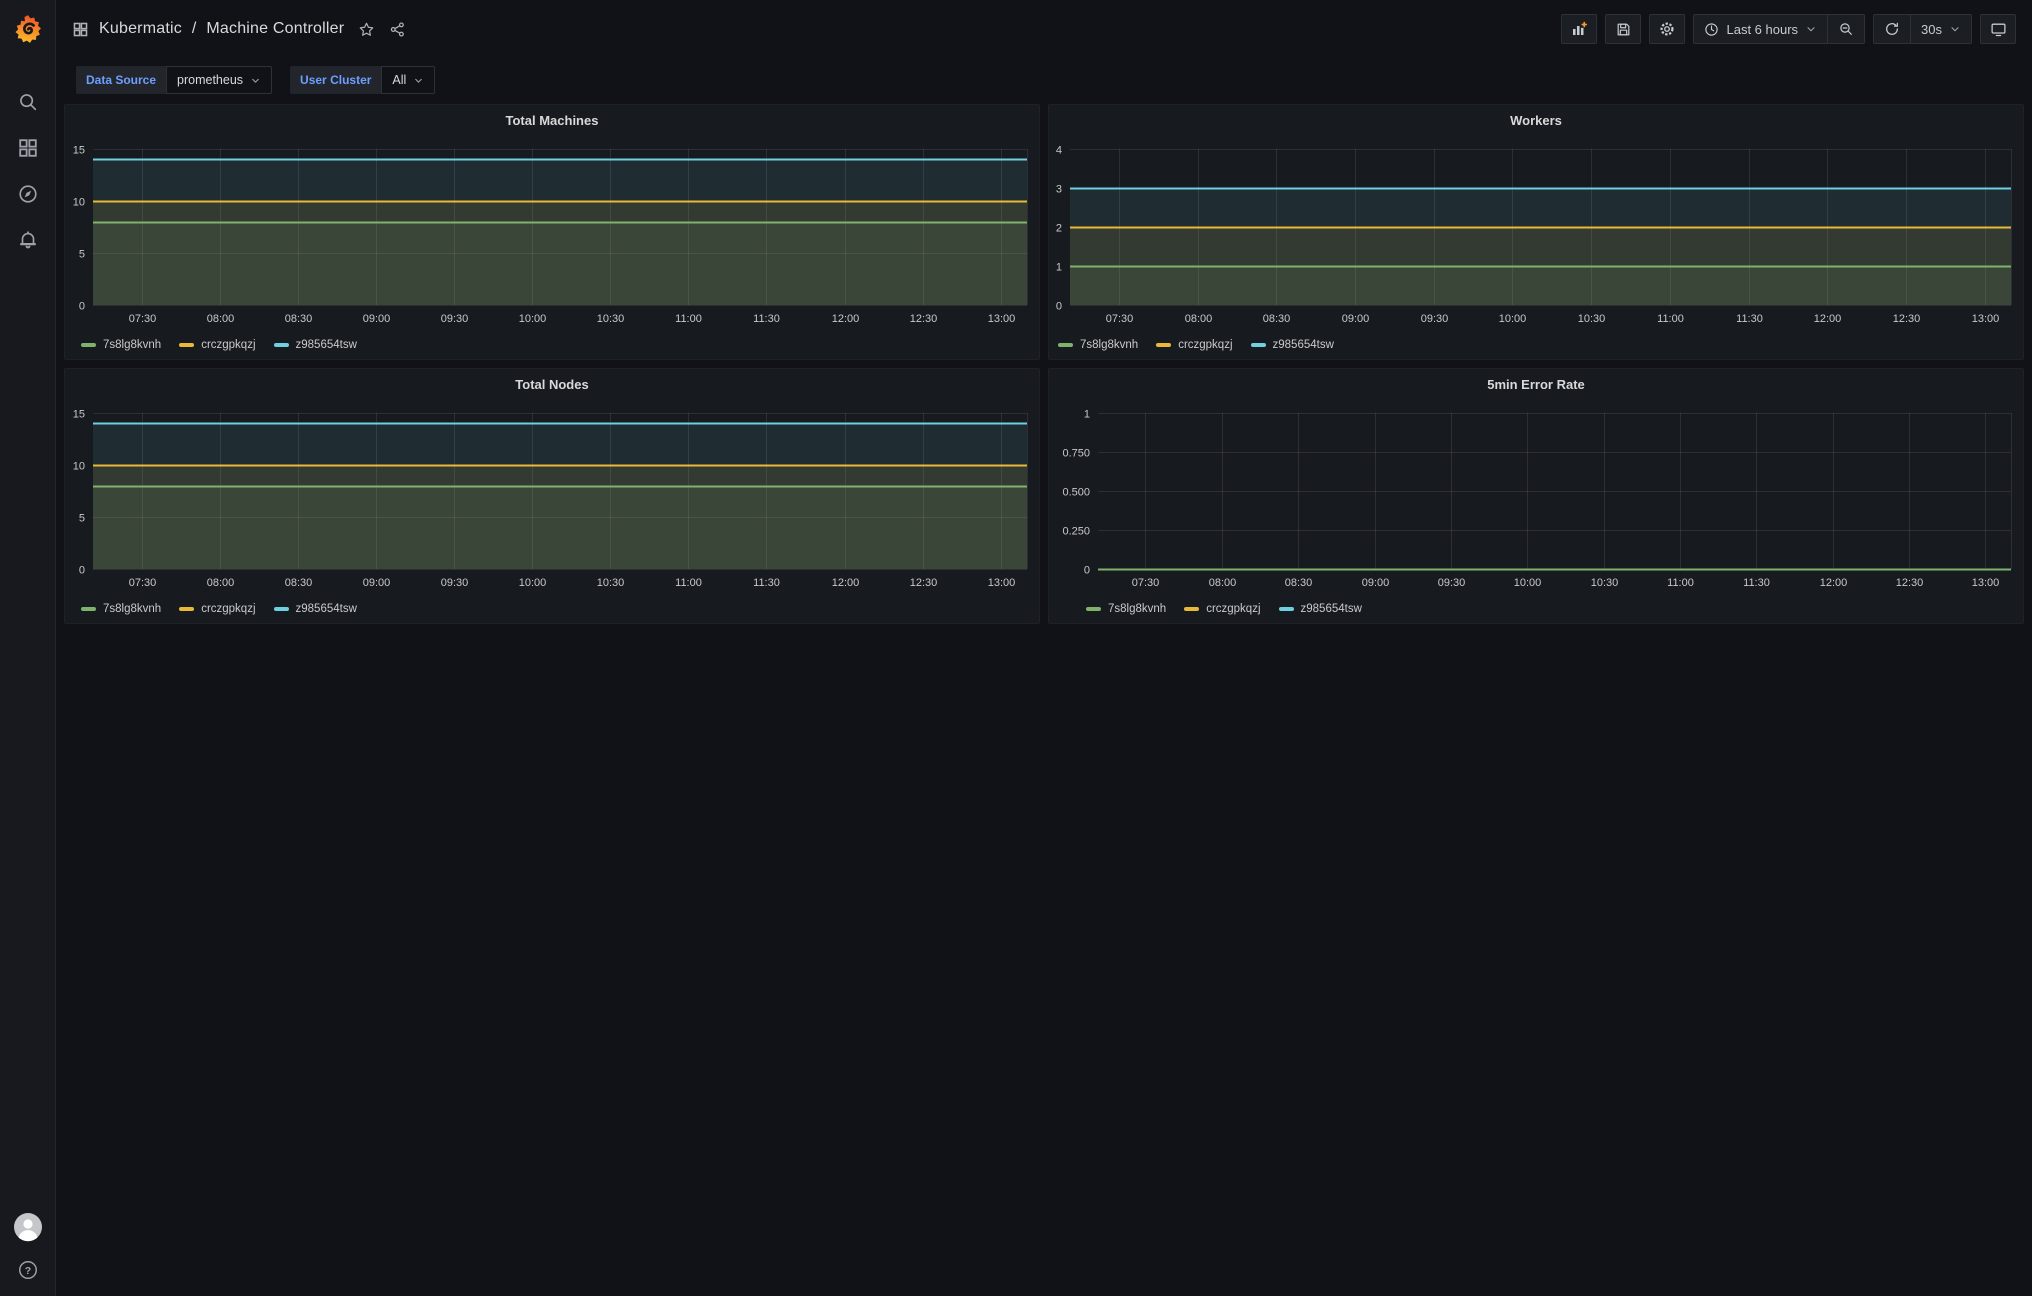 The image size is (2032, 1296). I want to click on add-panel-button, so click(1579, 29).